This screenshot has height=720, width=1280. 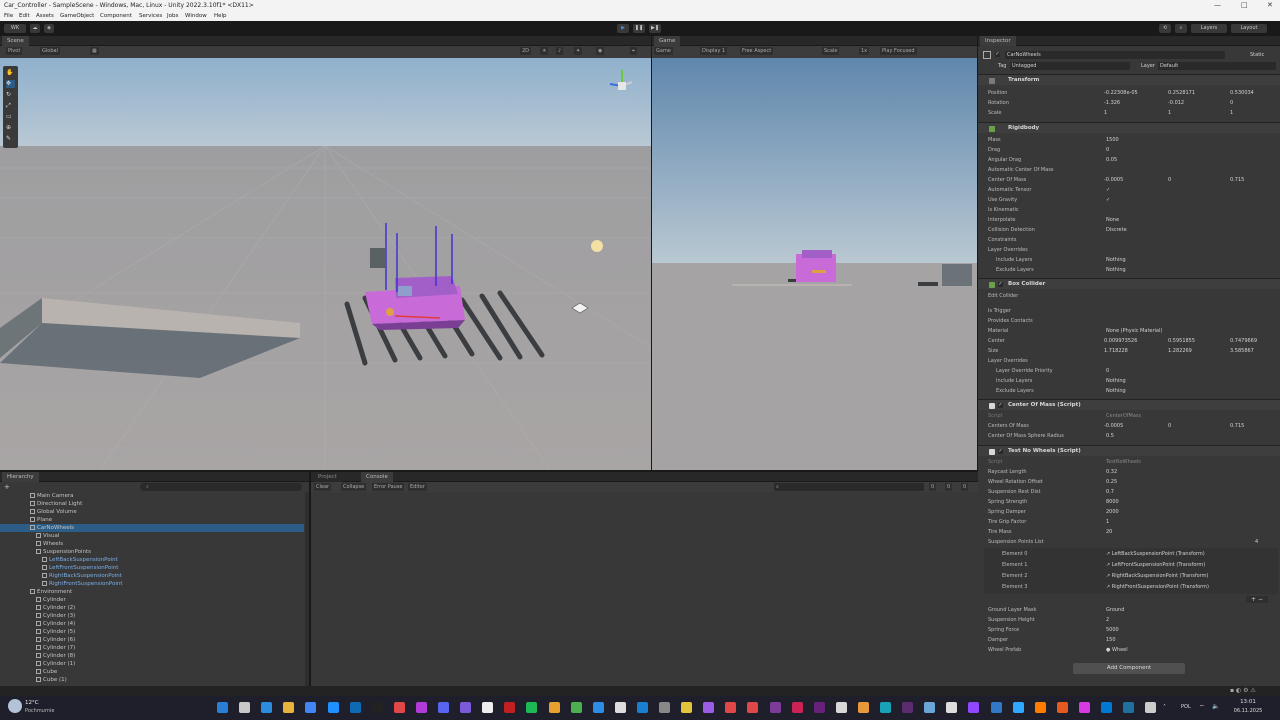 I want to click on hierarchy-item: Cylinder (2), so click(x=152, y=608).